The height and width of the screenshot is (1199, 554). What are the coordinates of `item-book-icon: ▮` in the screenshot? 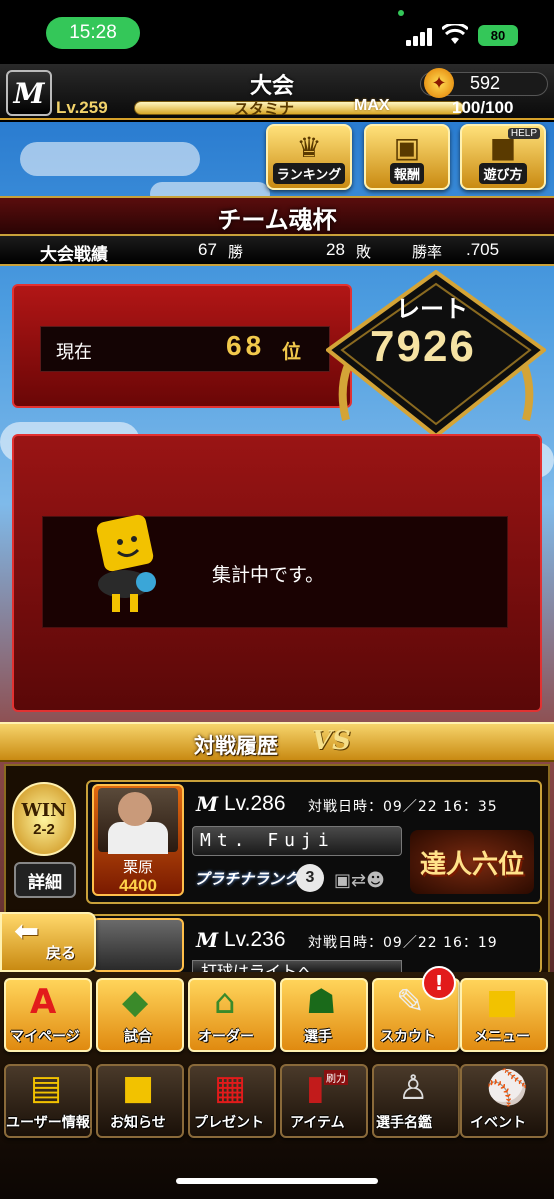 It's located at (315, 1088).